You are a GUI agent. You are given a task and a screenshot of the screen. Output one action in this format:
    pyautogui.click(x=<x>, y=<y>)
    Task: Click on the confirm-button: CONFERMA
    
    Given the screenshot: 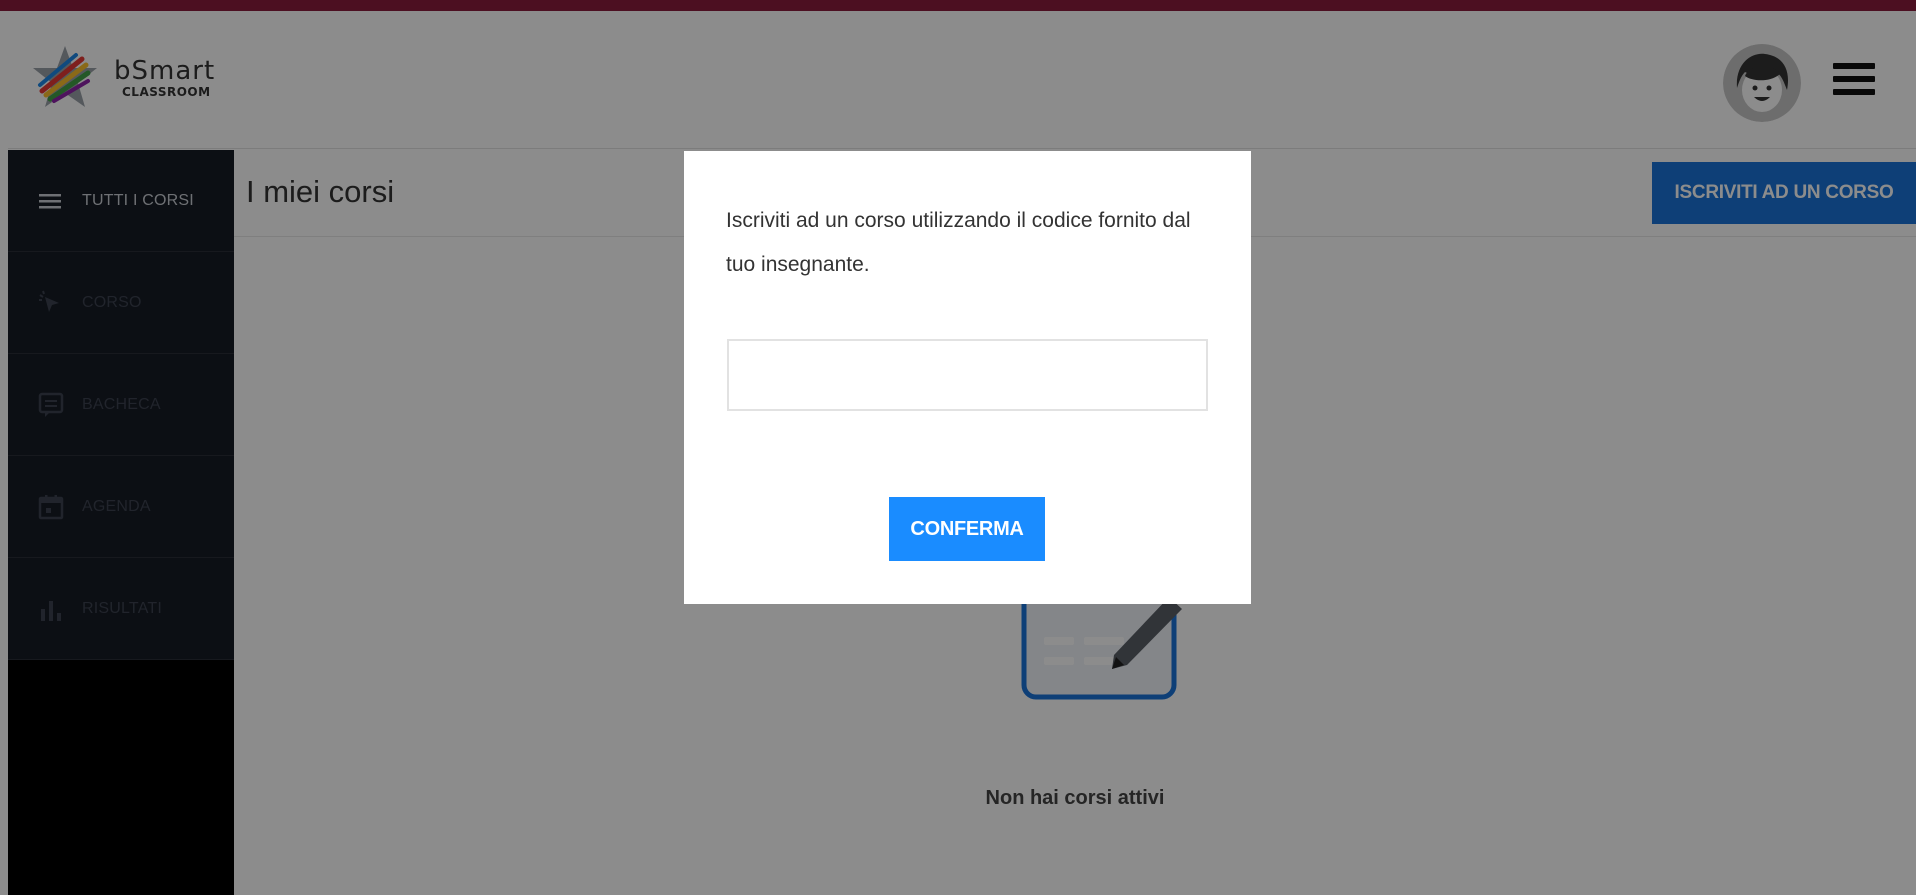 What is the action you would take?
    pyautogui.click(x=967, y=529)
    